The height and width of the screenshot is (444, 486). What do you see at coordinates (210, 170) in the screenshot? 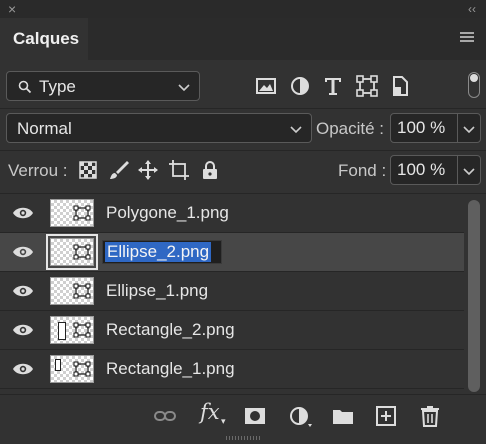
I see `lock-all-icon` at bounding box center [210, 170].